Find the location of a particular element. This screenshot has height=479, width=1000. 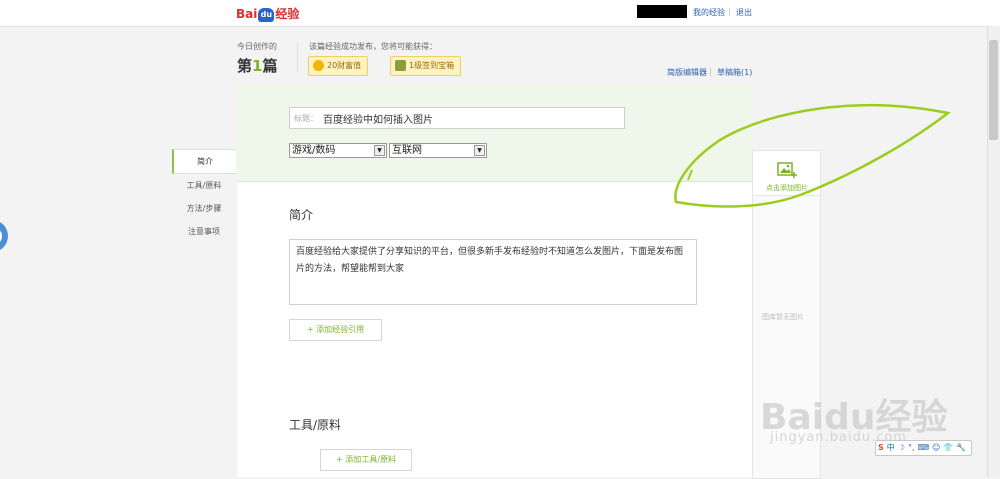

category-secondary-value: 互联网 is located at coordinates (407, 150).